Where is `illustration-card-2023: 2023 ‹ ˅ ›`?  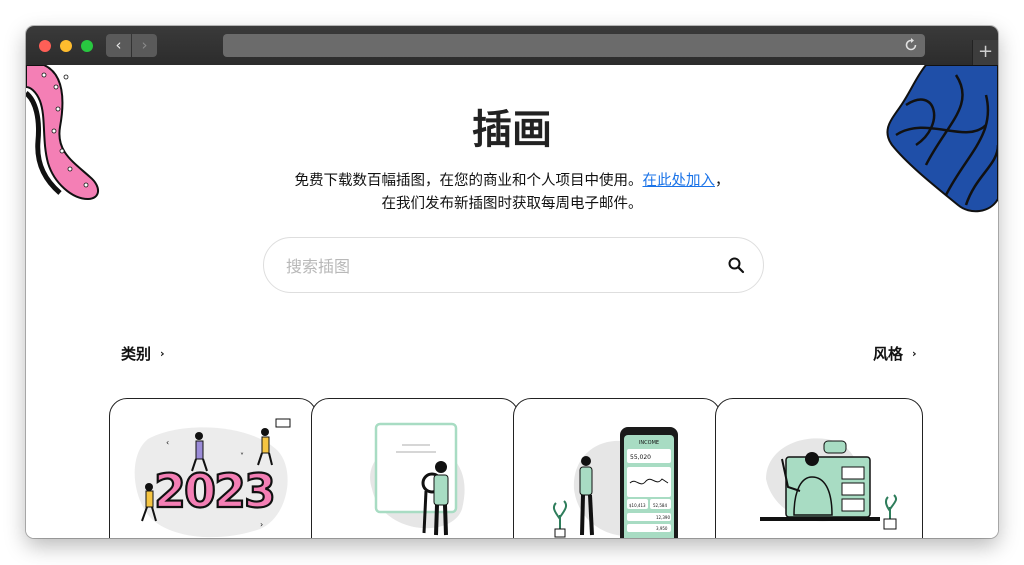 illustration-card-2023: 2023 ‹ ˅ › is located at coordinates (213, 468).